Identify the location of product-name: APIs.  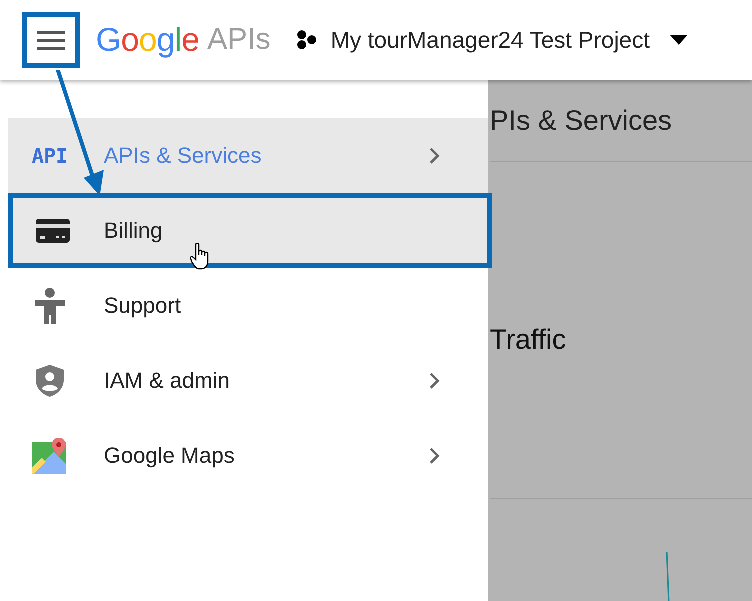
(239, 40).